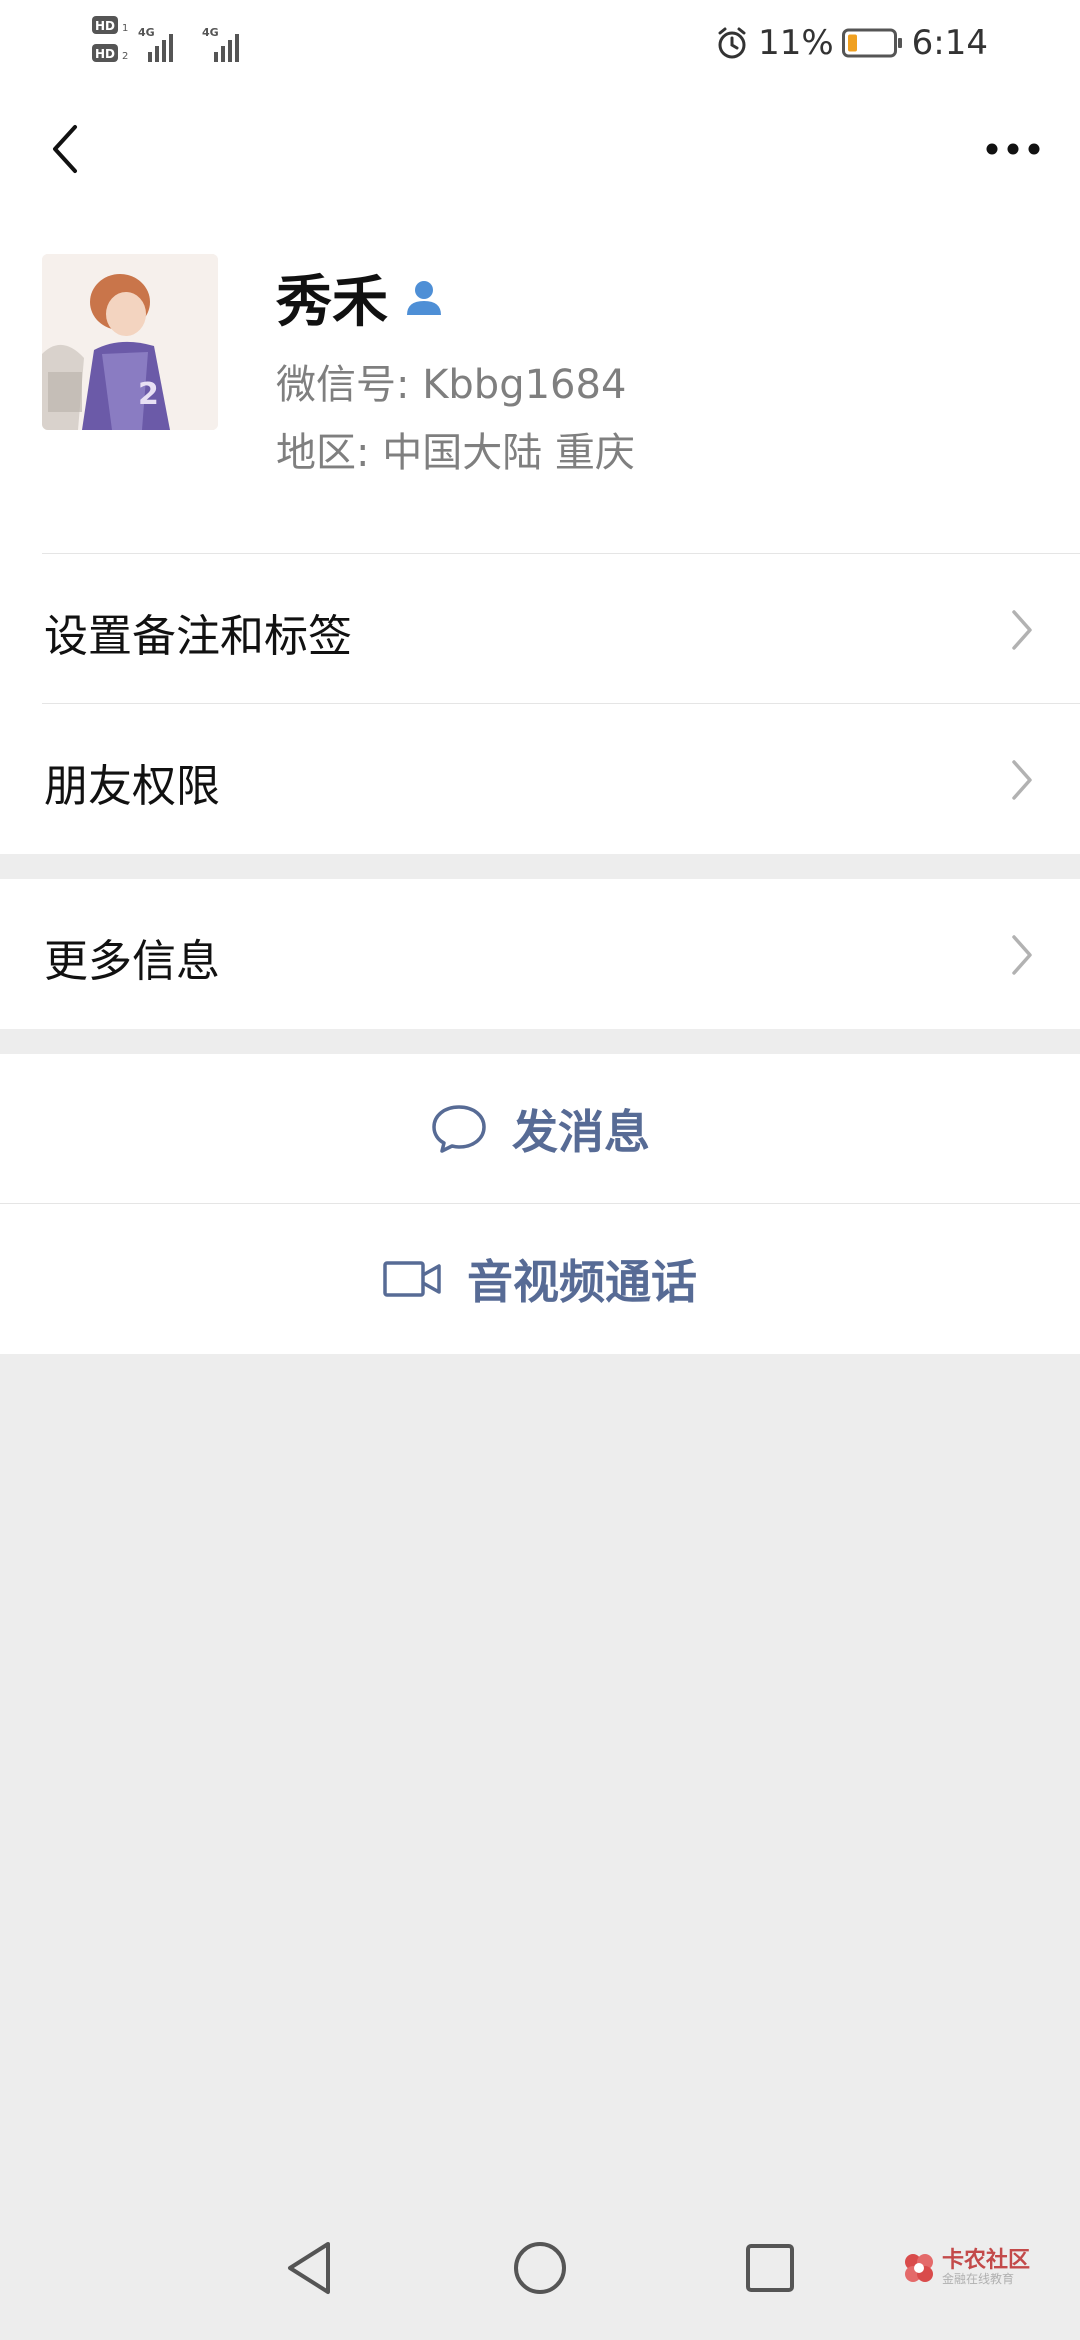 The height and width of the screenshot is (2340, 1080). What do you see at coordinates (125, 28) in the screenshot?
I see `svg-text: 1` at bounding box center [125, 28].